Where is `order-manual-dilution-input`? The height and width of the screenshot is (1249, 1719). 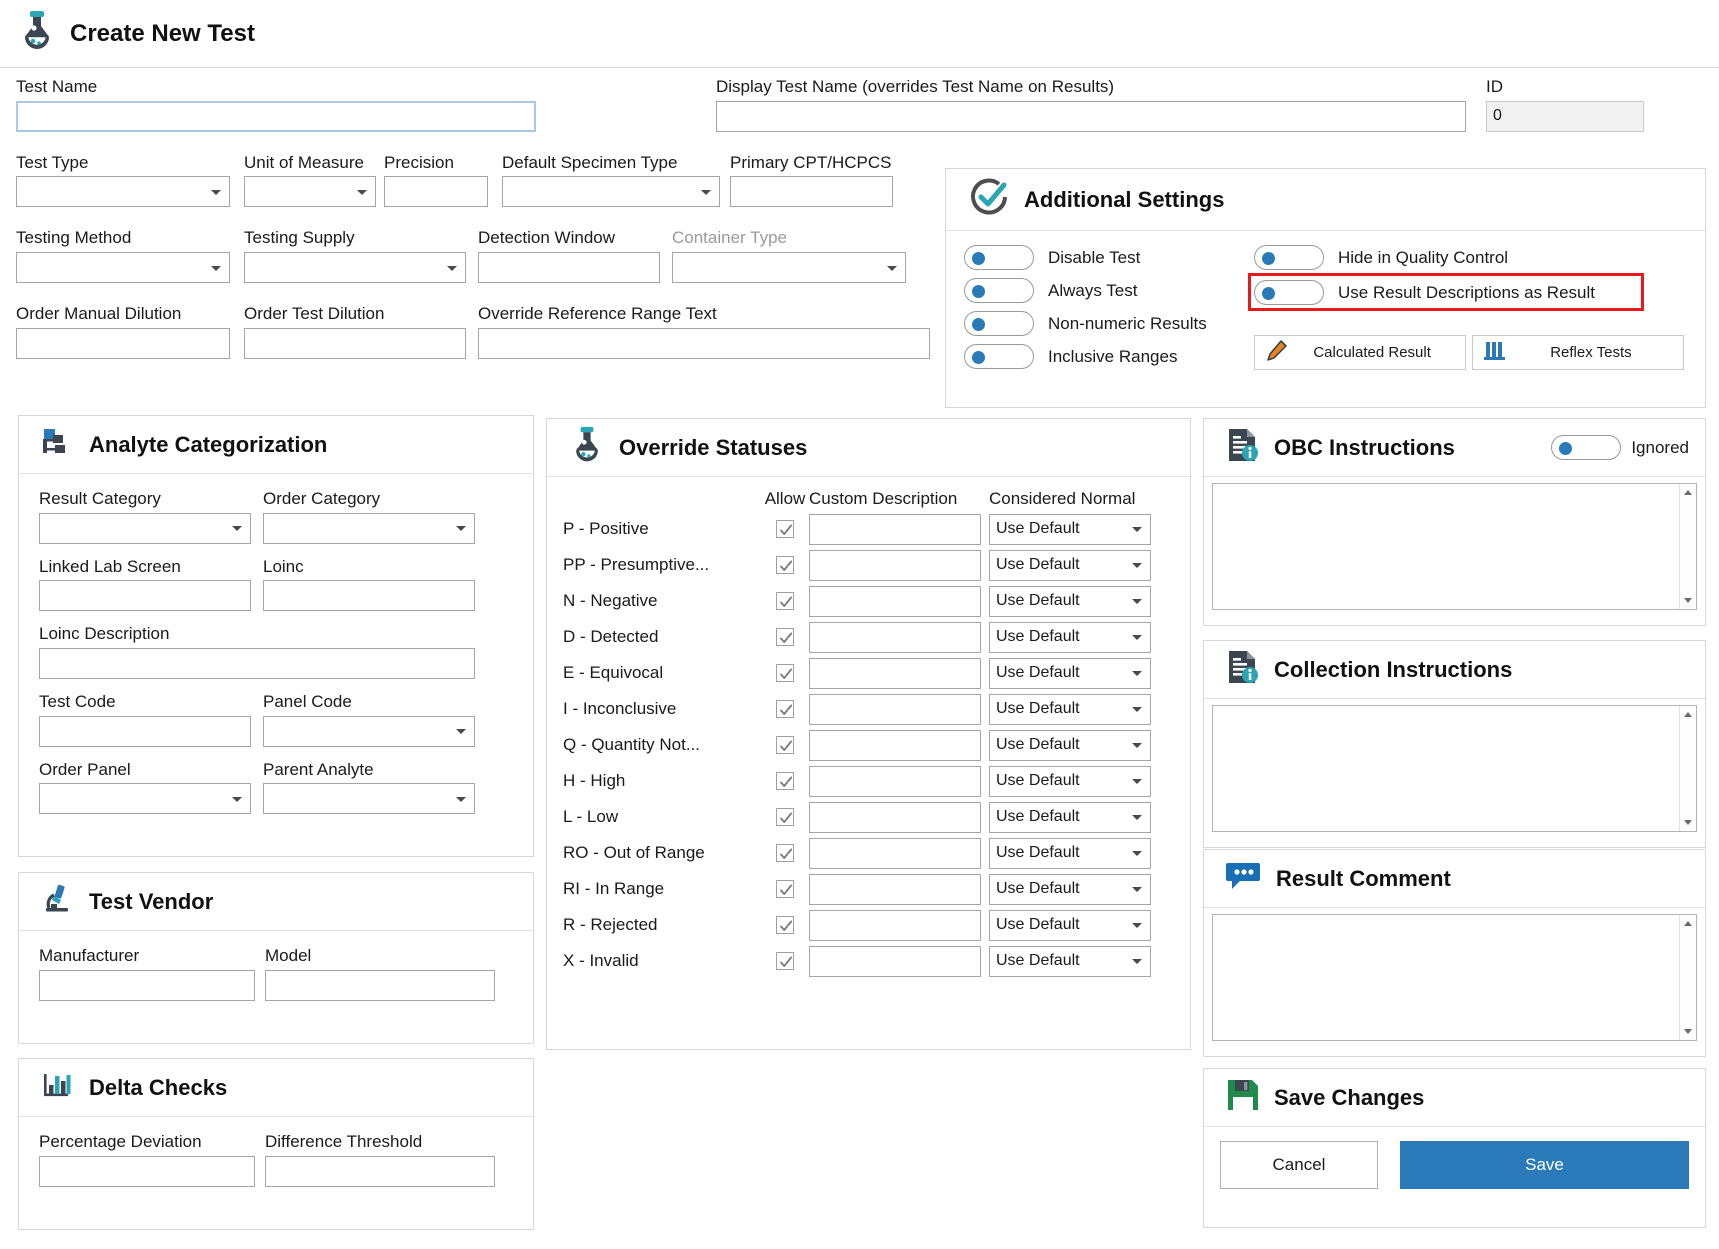
order-manual-dilution-input is located at coordinates (123, 343).